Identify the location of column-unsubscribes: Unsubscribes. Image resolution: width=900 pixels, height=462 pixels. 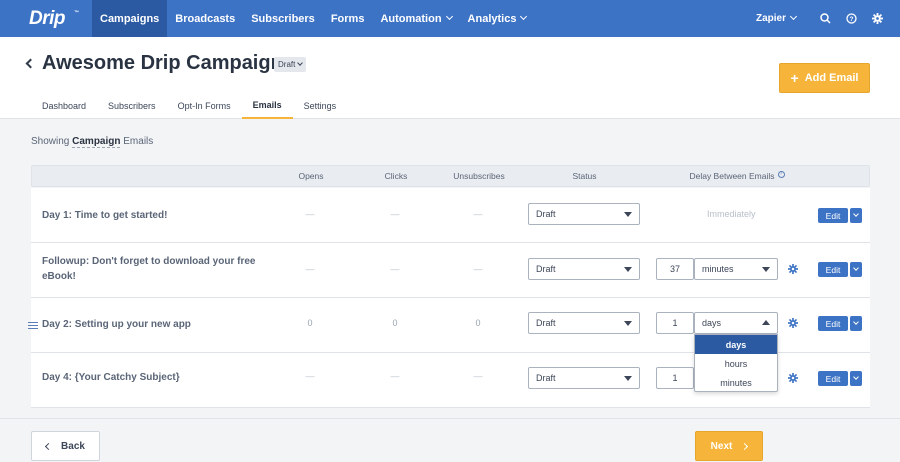
(479, 176).